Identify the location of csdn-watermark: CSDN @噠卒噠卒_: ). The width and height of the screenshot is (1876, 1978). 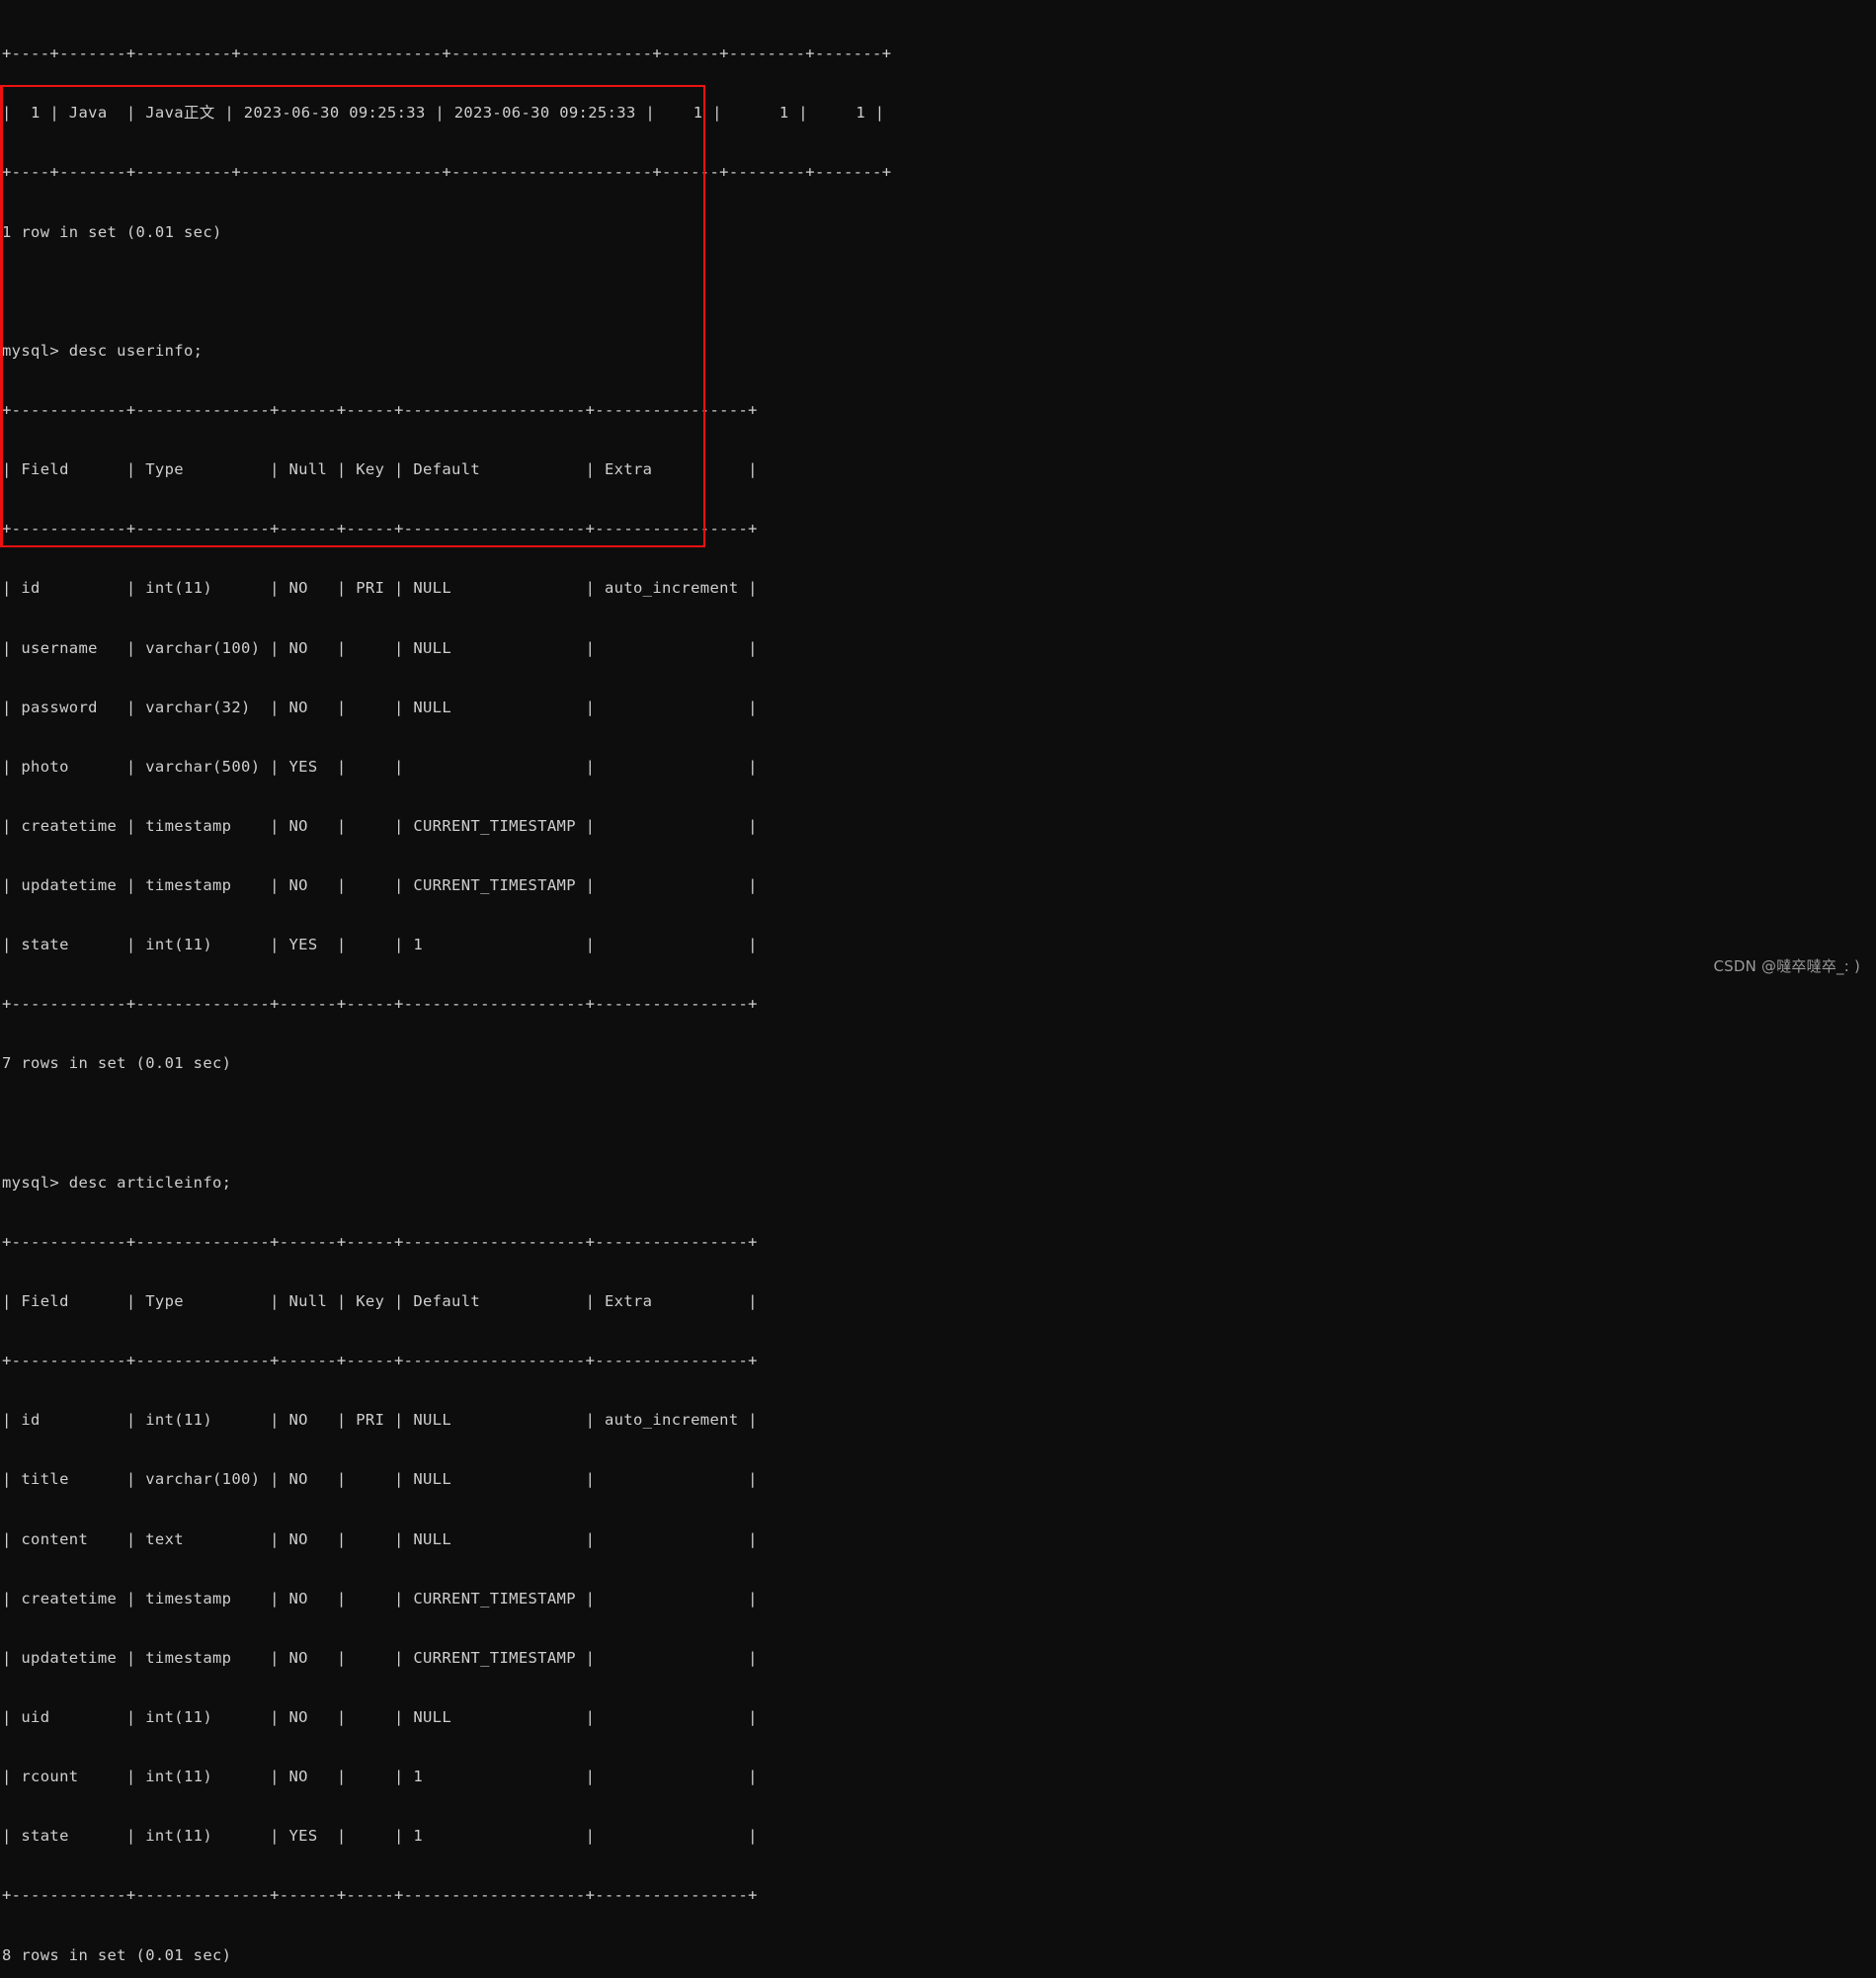
(1787, 966).